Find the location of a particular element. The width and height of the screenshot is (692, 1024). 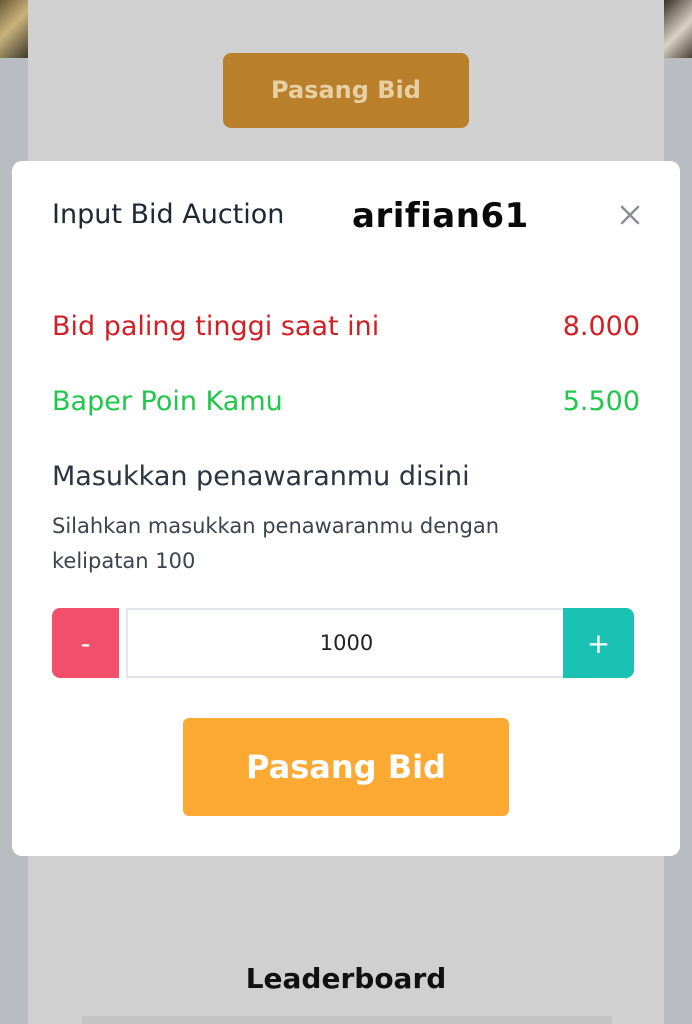

highest-bid-row: Bid paling tinggi saat ini 8.000 is located at coordinates (346, 326).